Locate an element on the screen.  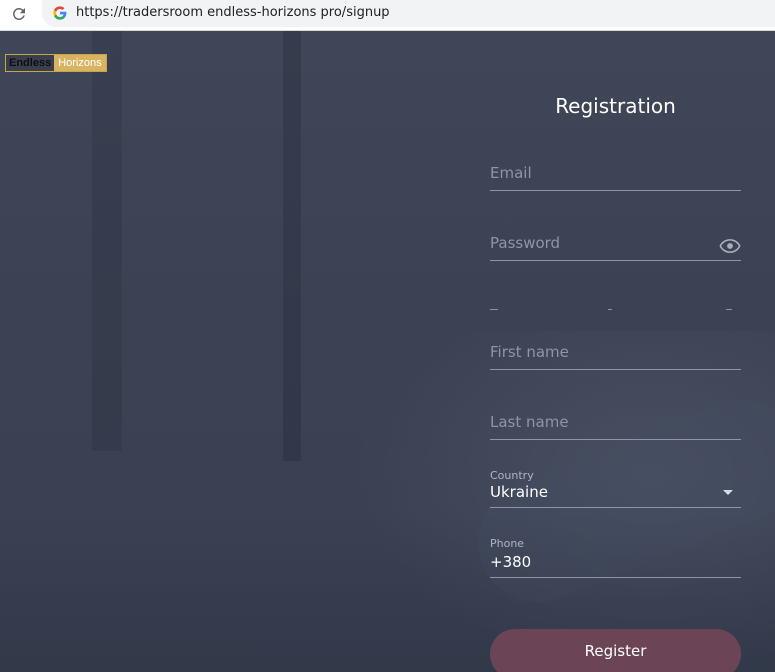
logo-text-horizons: Horizons is located at coordinates (80, 63).